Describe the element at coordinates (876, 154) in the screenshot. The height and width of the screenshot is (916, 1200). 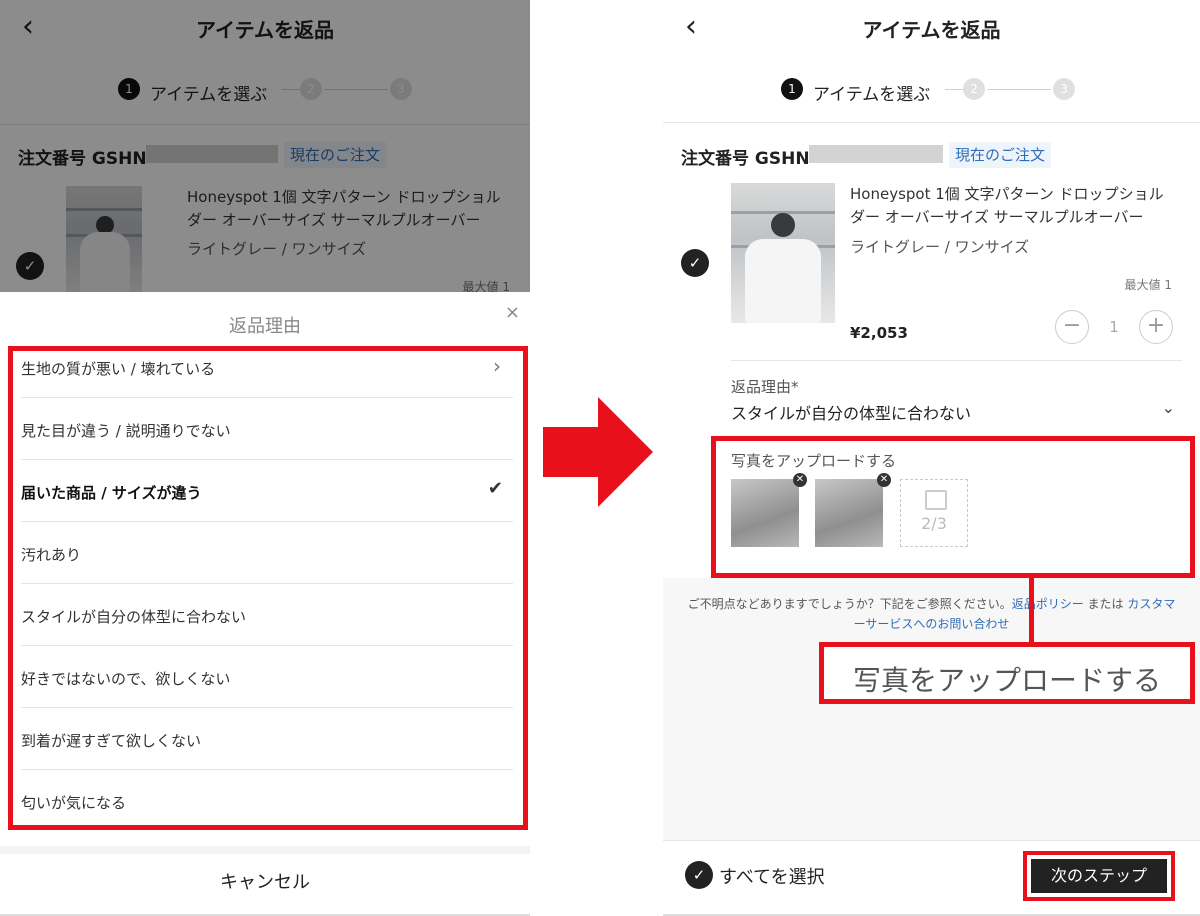
I see `order-number-redaction` at that location.